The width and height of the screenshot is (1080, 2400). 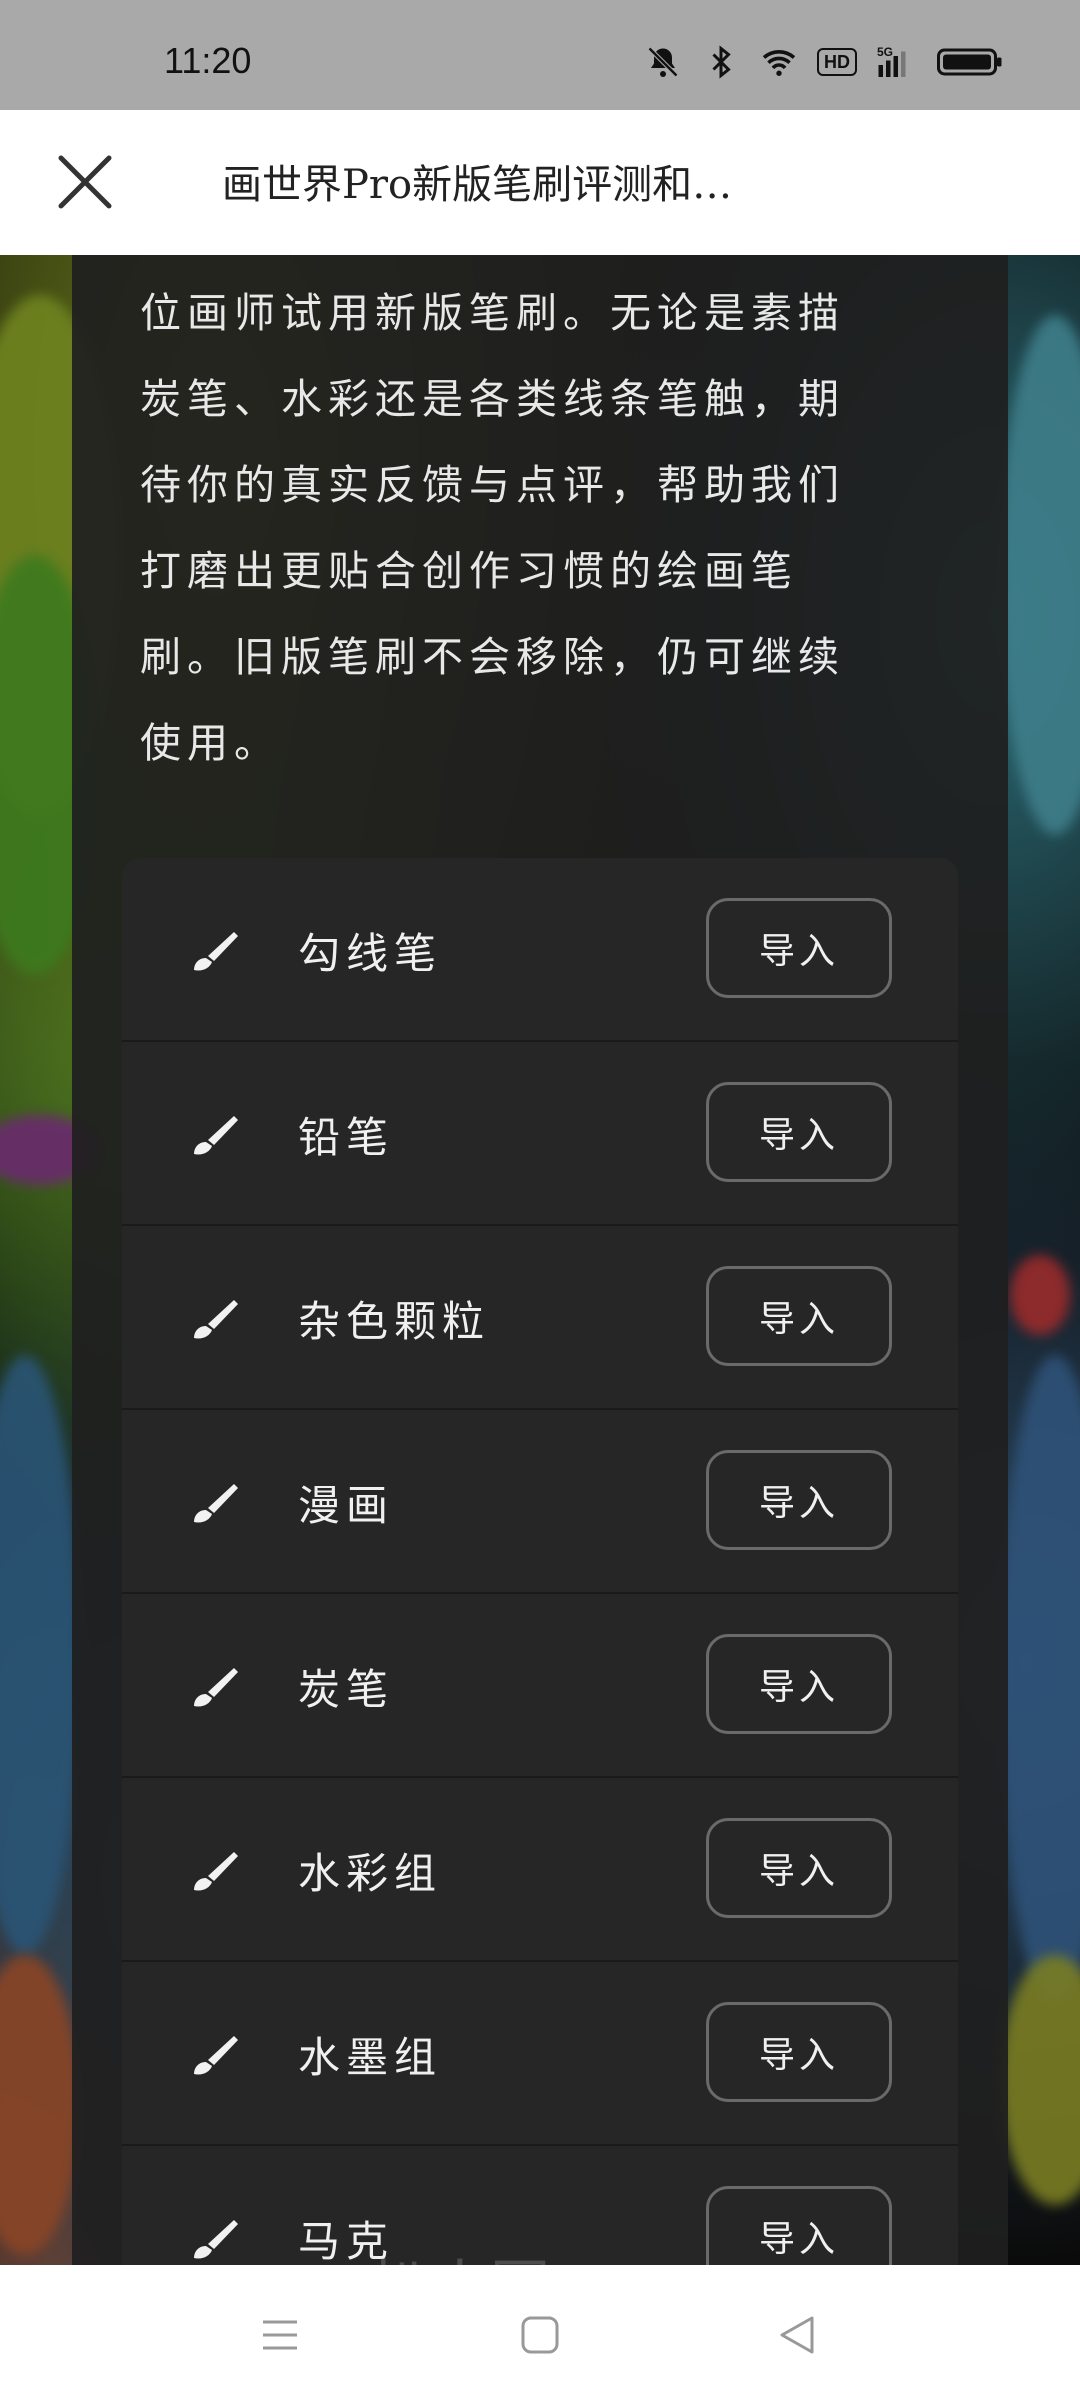 What do you see at coordinates (540, 1318) in the screenshot?
I see `brush-row: 杂色颗粒 导入` at bounding box center [540, 1318].